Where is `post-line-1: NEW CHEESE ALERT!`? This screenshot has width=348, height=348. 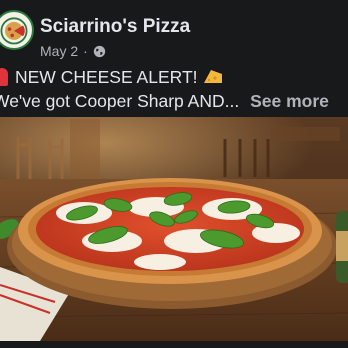
post-line-1: NEW CHEESE ALERT! is located at coordinates (174, 77).